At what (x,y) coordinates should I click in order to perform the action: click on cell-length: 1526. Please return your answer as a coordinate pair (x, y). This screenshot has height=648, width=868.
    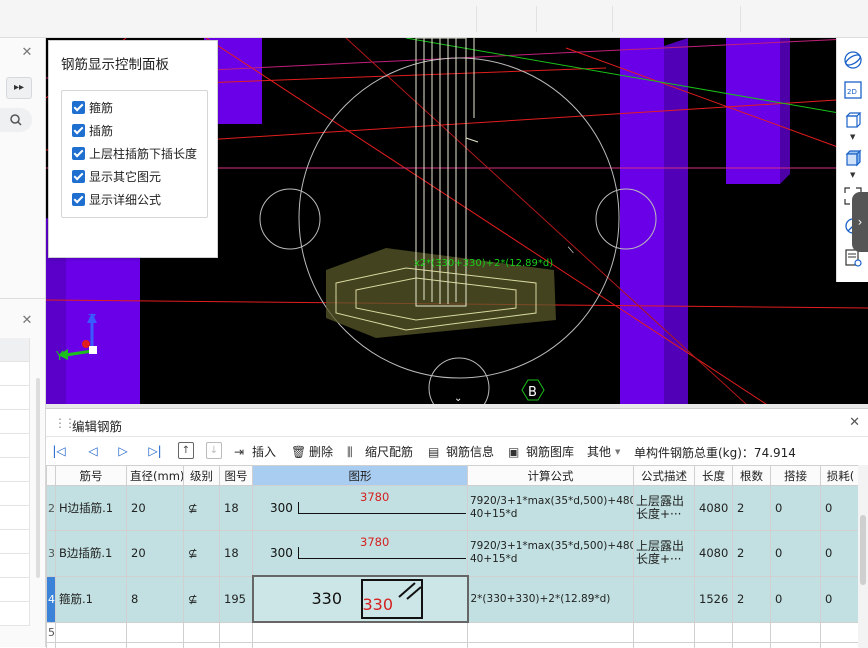
    Looking at the image, I should click on (713, 599).